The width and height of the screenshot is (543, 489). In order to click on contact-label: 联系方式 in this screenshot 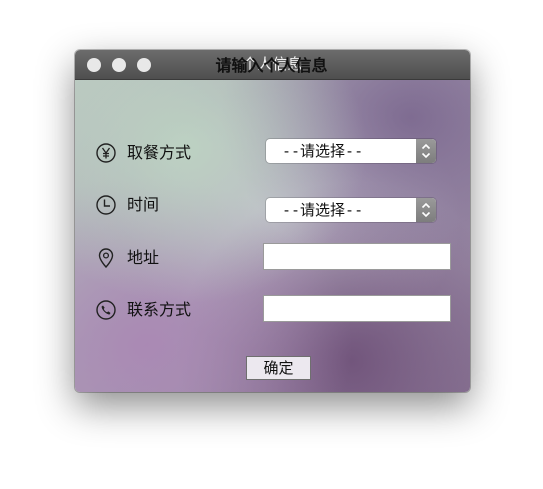, I will do `click(159, 309)`.